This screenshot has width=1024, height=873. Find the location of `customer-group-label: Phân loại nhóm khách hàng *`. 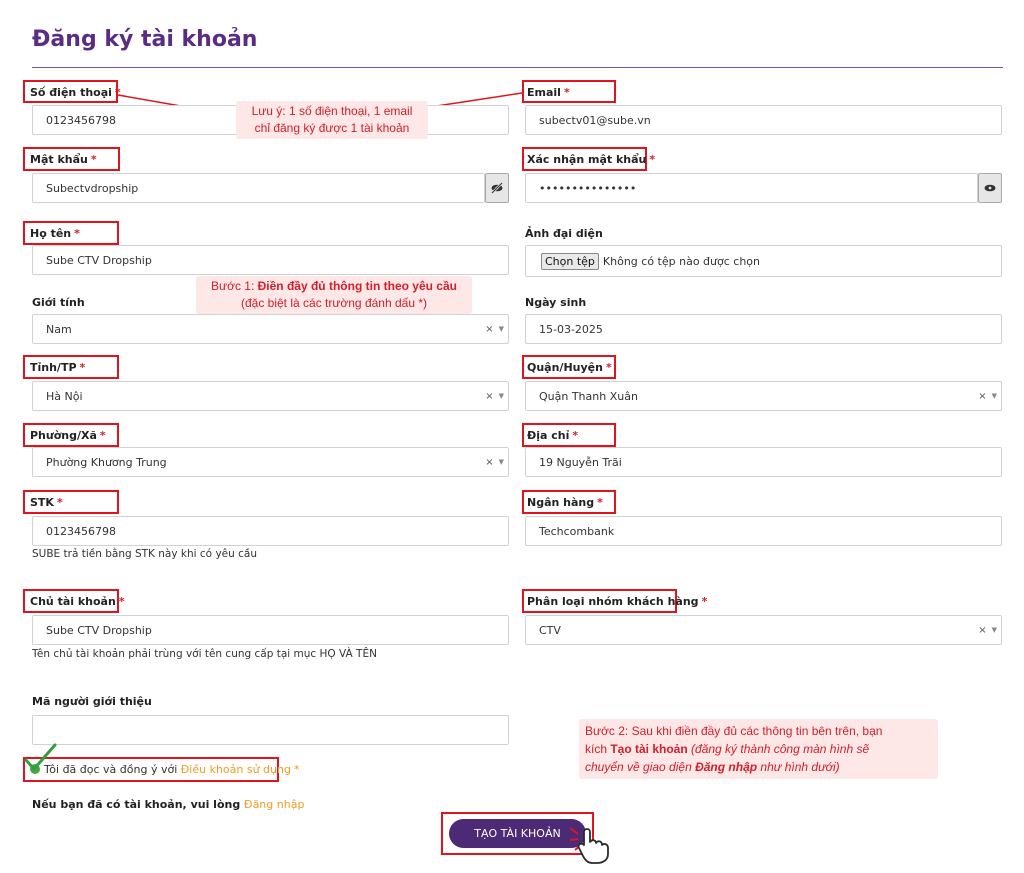

customer-group-label: Phân loại nhóm khách hàng * is located at coordinates (614, 601).